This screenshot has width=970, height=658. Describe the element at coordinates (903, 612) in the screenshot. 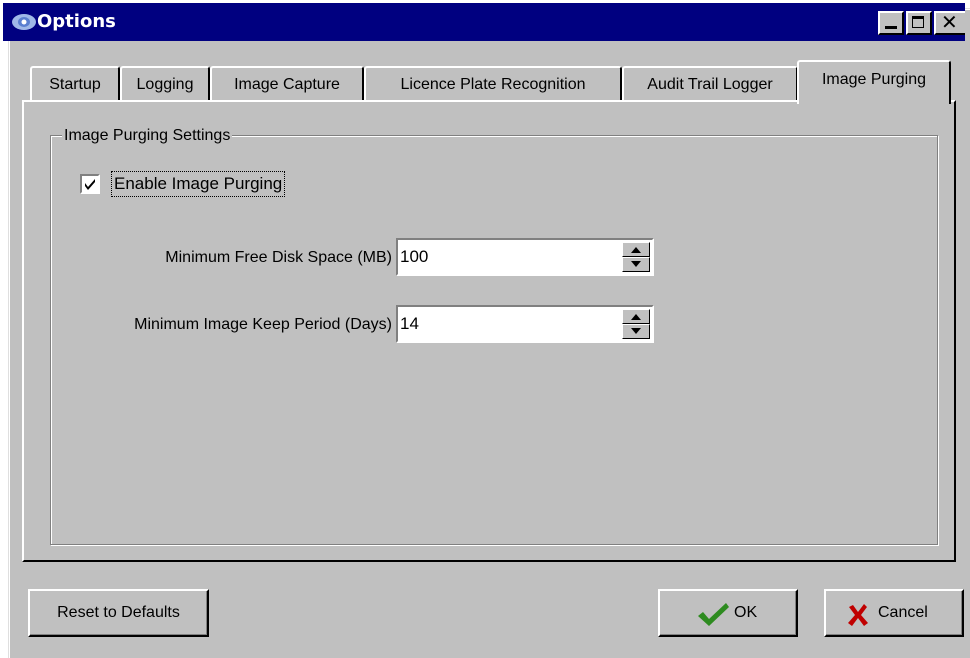

I see `cancel-label: Cancel` at that location.